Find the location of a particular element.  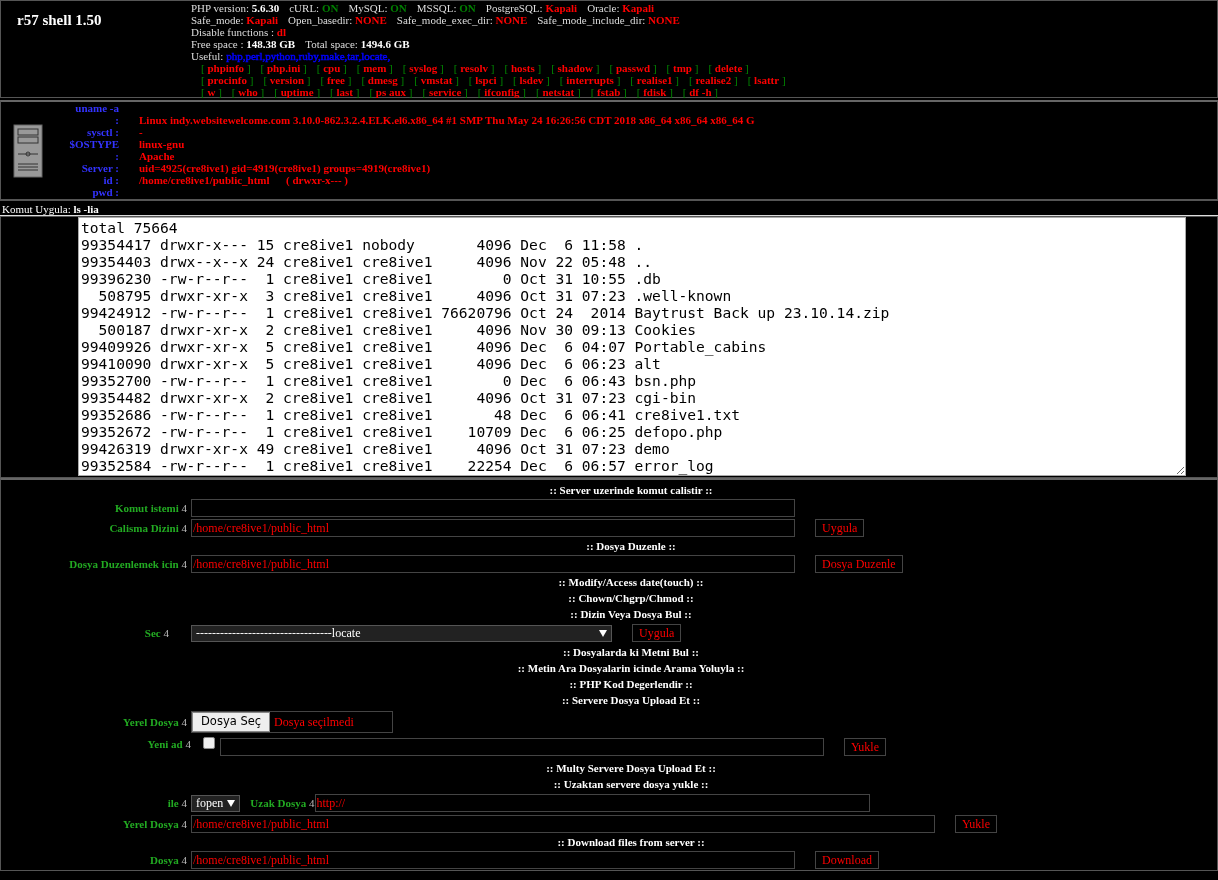

command-link: [ lsattr ] is located at coordinates (766, 80).